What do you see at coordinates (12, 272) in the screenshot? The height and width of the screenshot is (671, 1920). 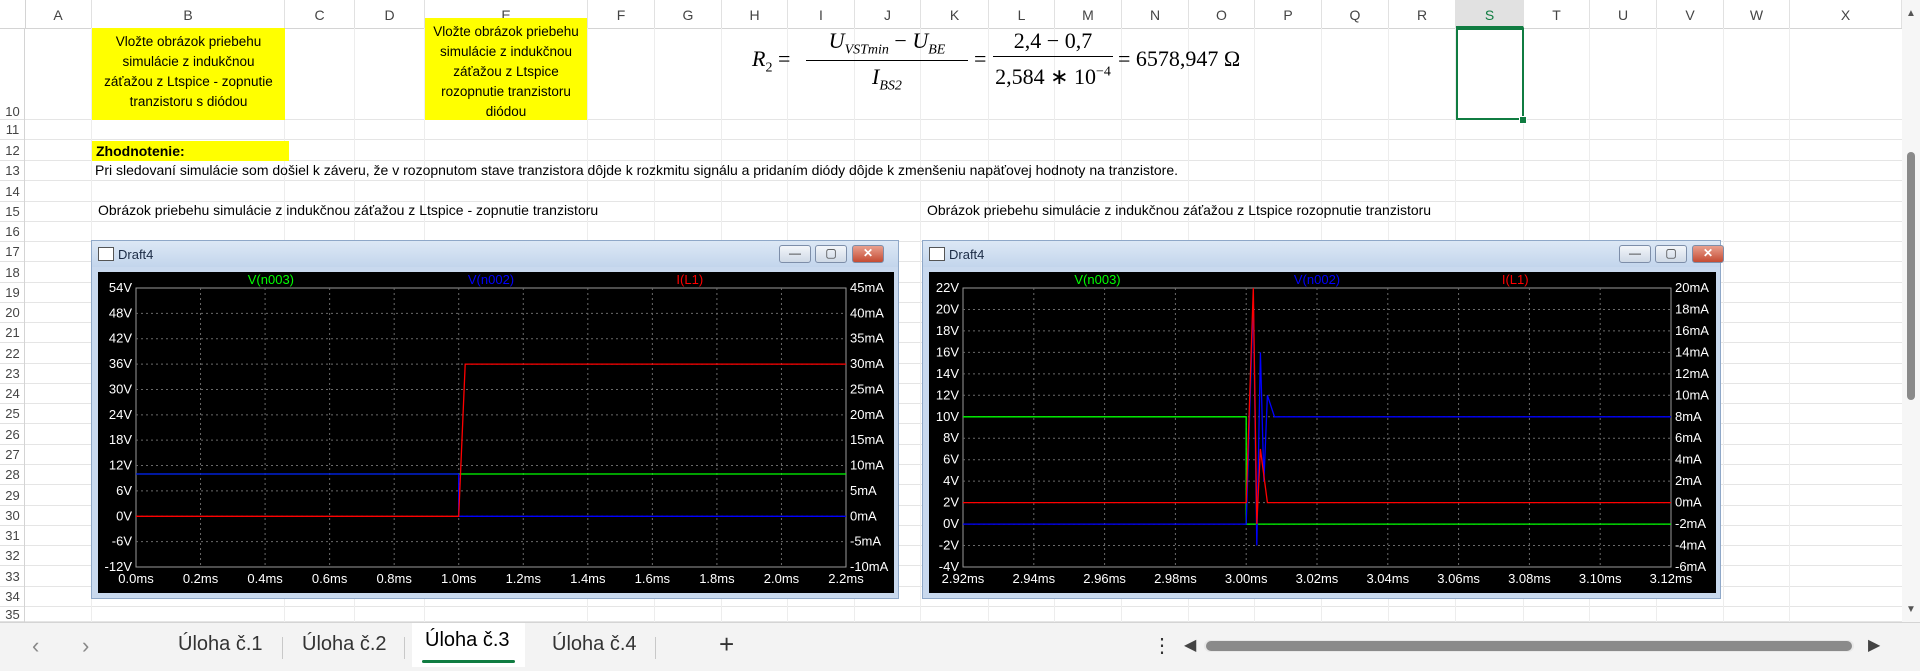 I see `row-header-18: 18` at bounding box center [12, 272].